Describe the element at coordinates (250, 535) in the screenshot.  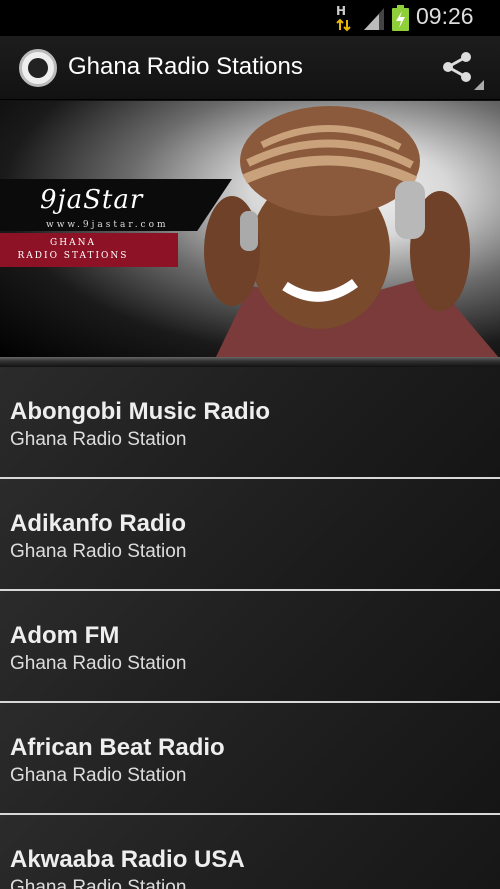
I see `list-item: Adikanfo Radio Ghana Radio Station` at that location.